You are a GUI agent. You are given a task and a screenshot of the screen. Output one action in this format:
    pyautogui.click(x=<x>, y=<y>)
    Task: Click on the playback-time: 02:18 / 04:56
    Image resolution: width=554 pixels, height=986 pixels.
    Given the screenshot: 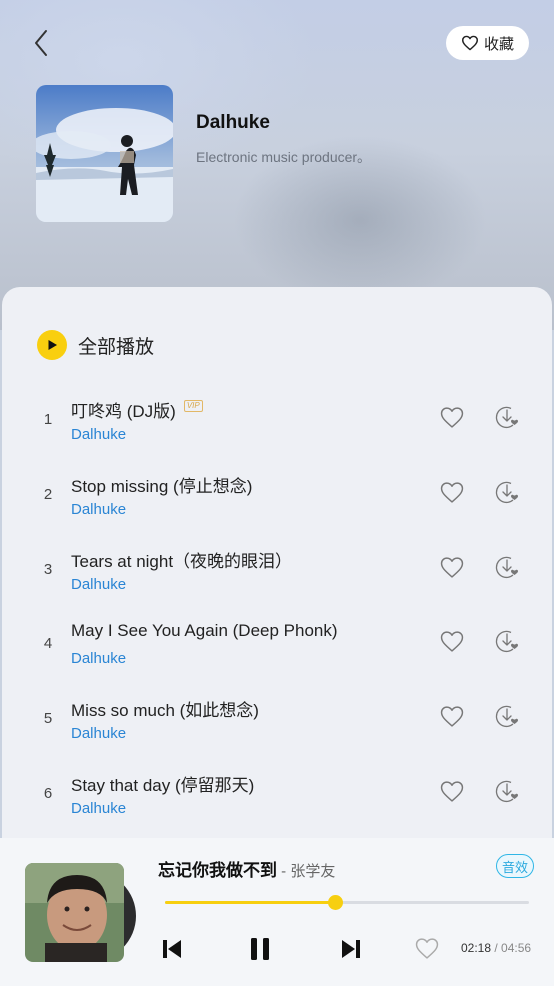 What is the action you would take?
    pyautogui.click(x=496, y=948)
    